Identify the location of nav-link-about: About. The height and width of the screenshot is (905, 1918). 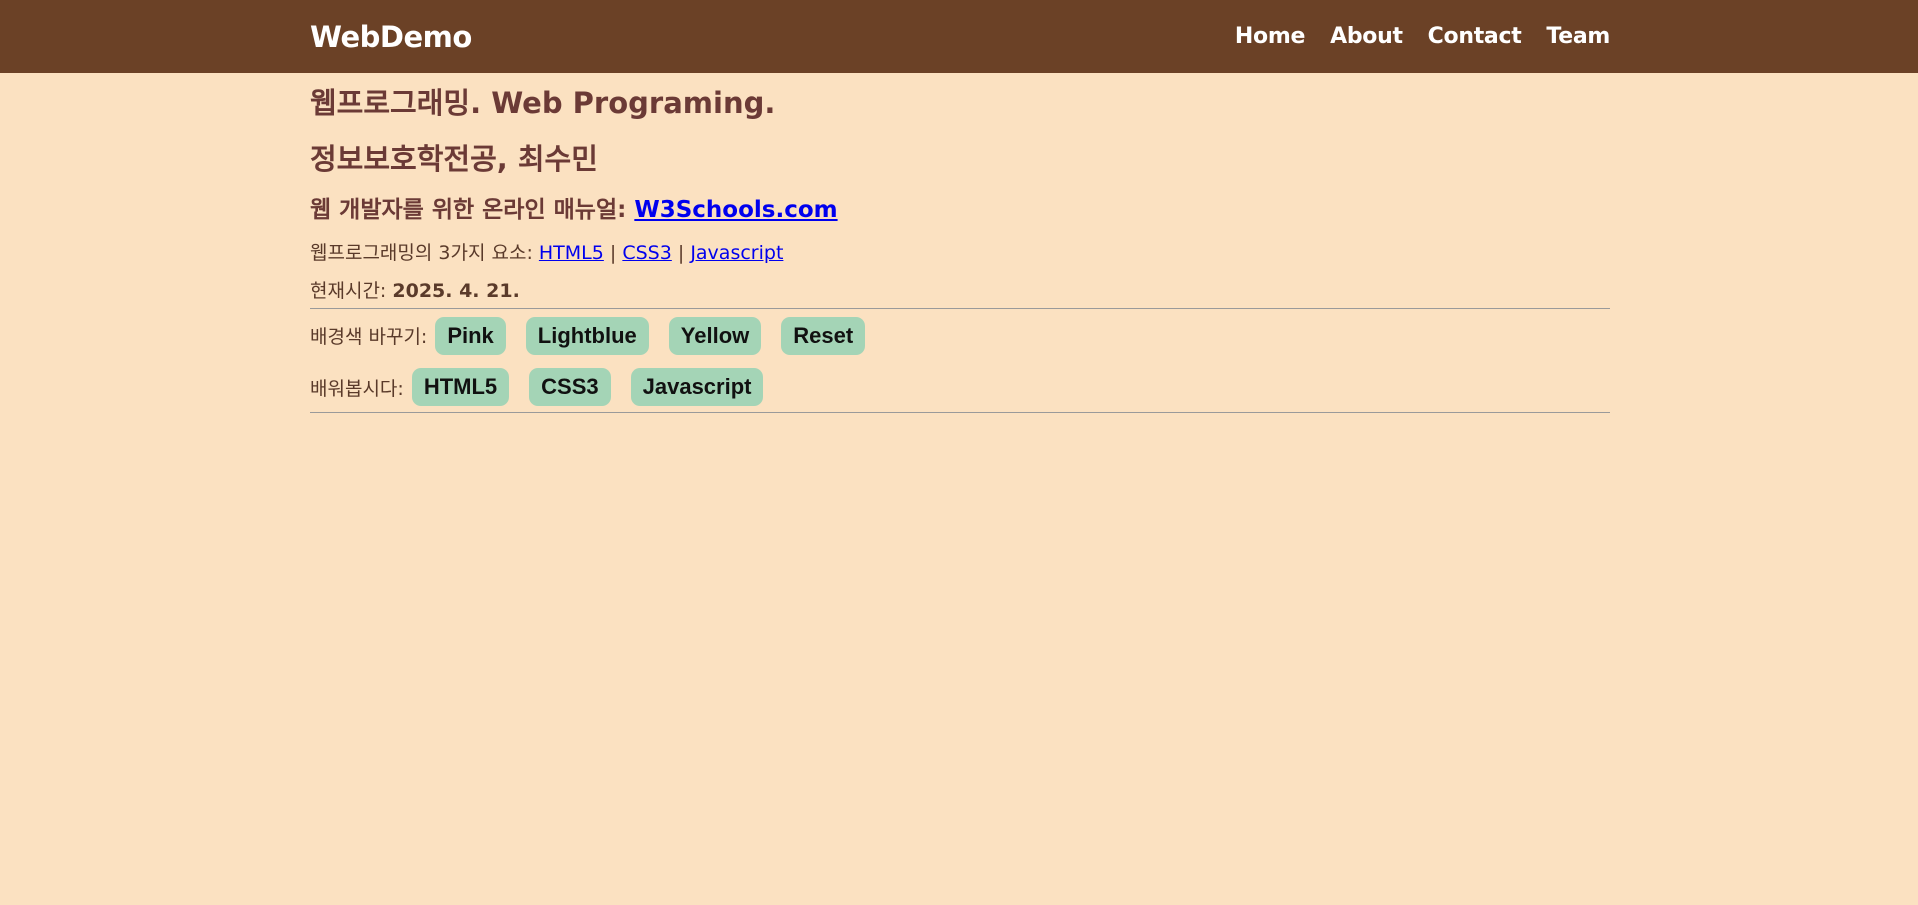
(1366, 36).